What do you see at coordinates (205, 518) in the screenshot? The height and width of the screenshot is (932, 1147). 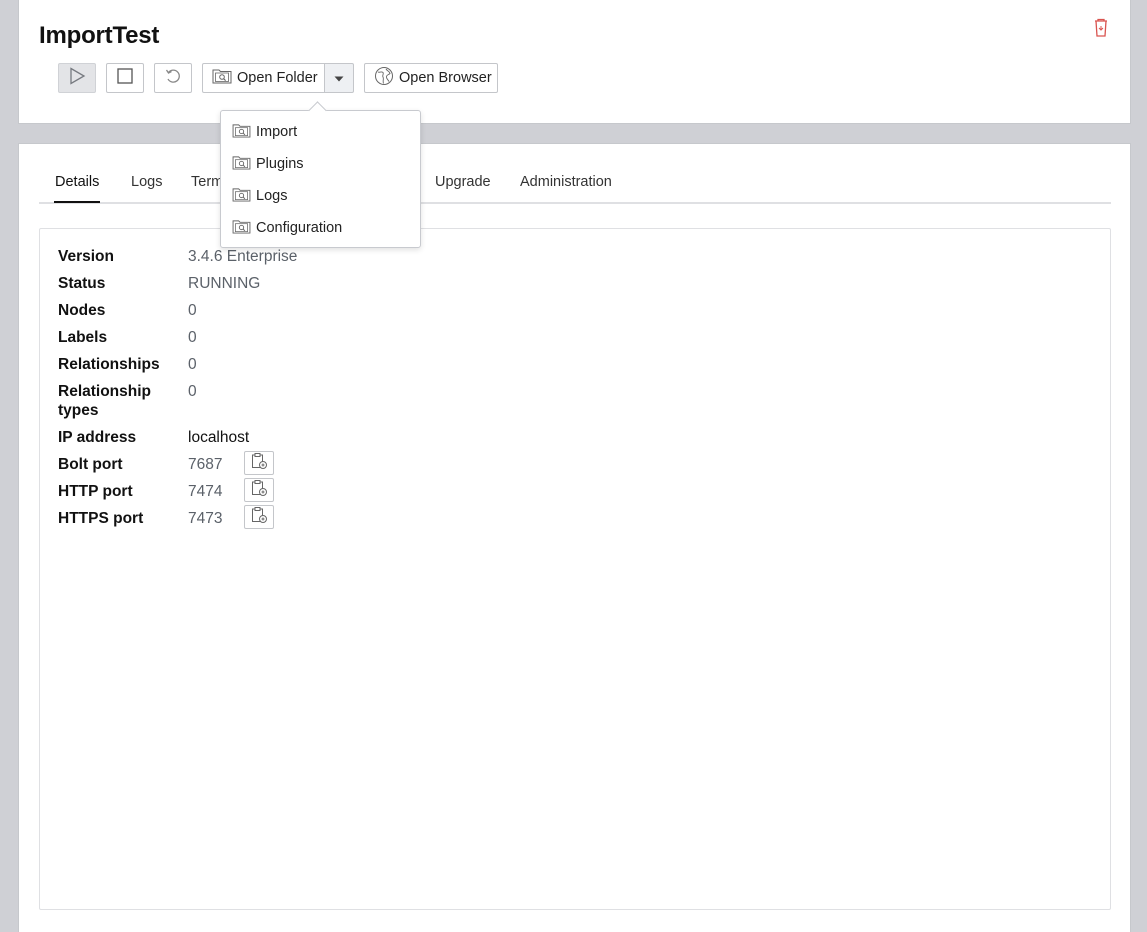 I see `detail-value: 7473` at bounding box center [205, 518].